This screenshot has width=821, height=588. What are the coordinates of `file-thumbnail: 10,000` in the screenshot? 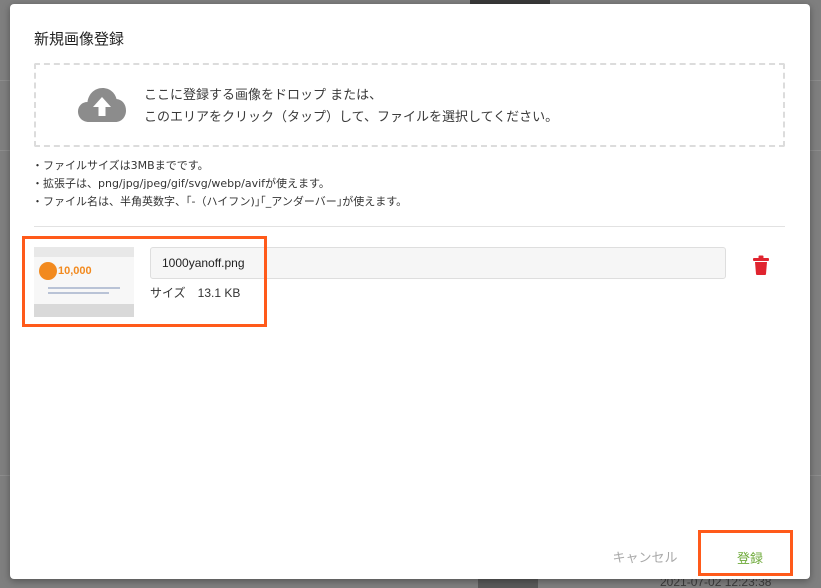 It's located at (84, 282).